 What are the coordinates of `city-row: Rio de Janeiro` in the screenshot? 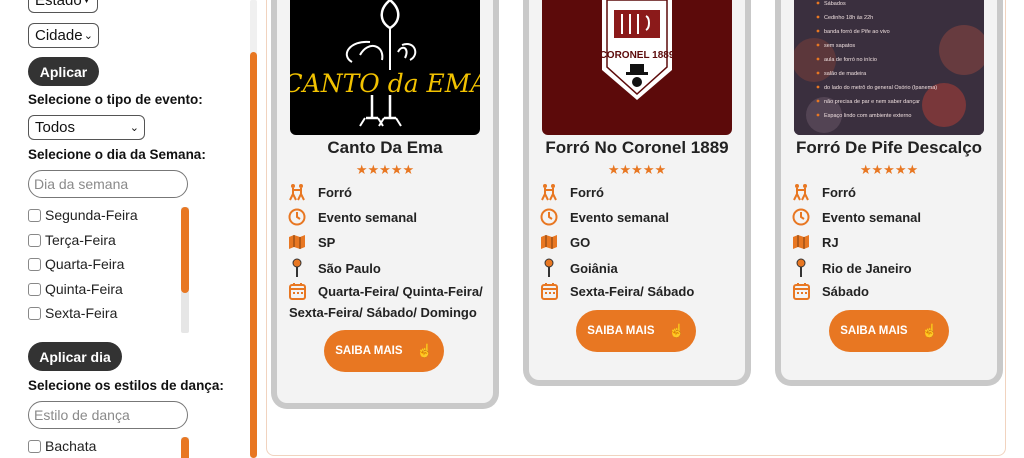 It's located at (851, 268).